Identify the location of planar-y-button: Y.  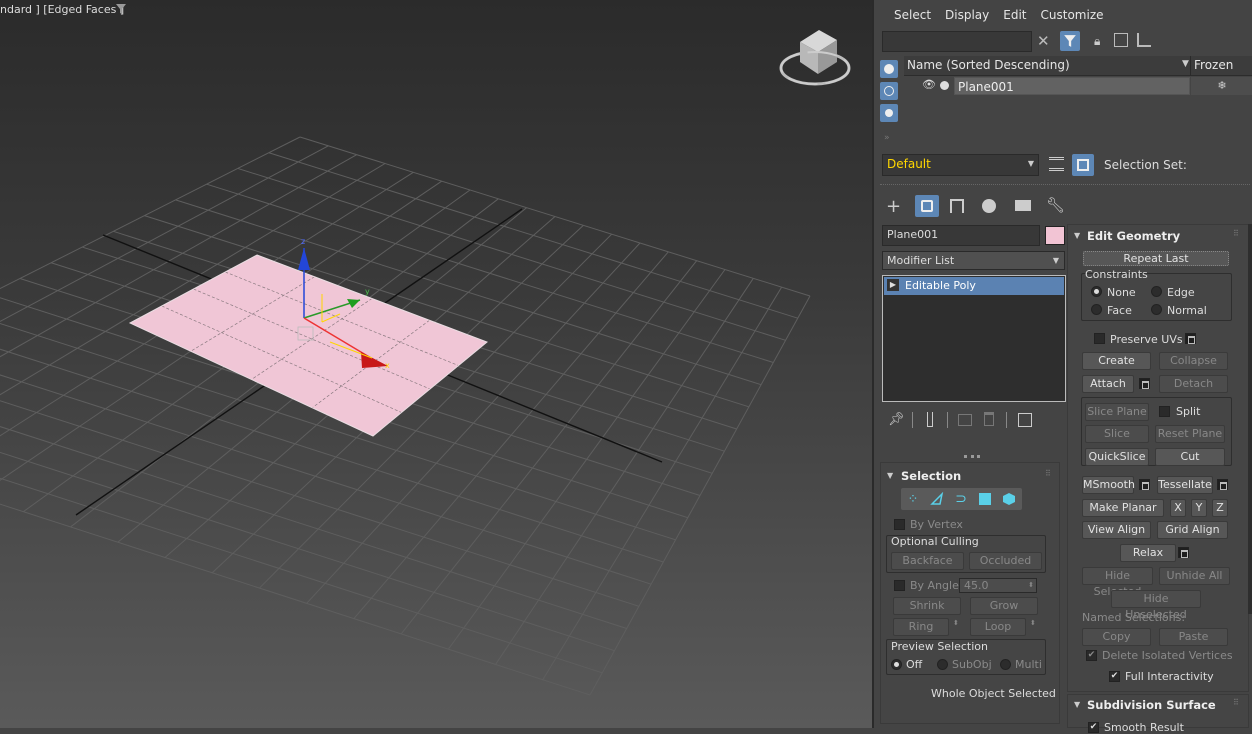
(1199, 508).